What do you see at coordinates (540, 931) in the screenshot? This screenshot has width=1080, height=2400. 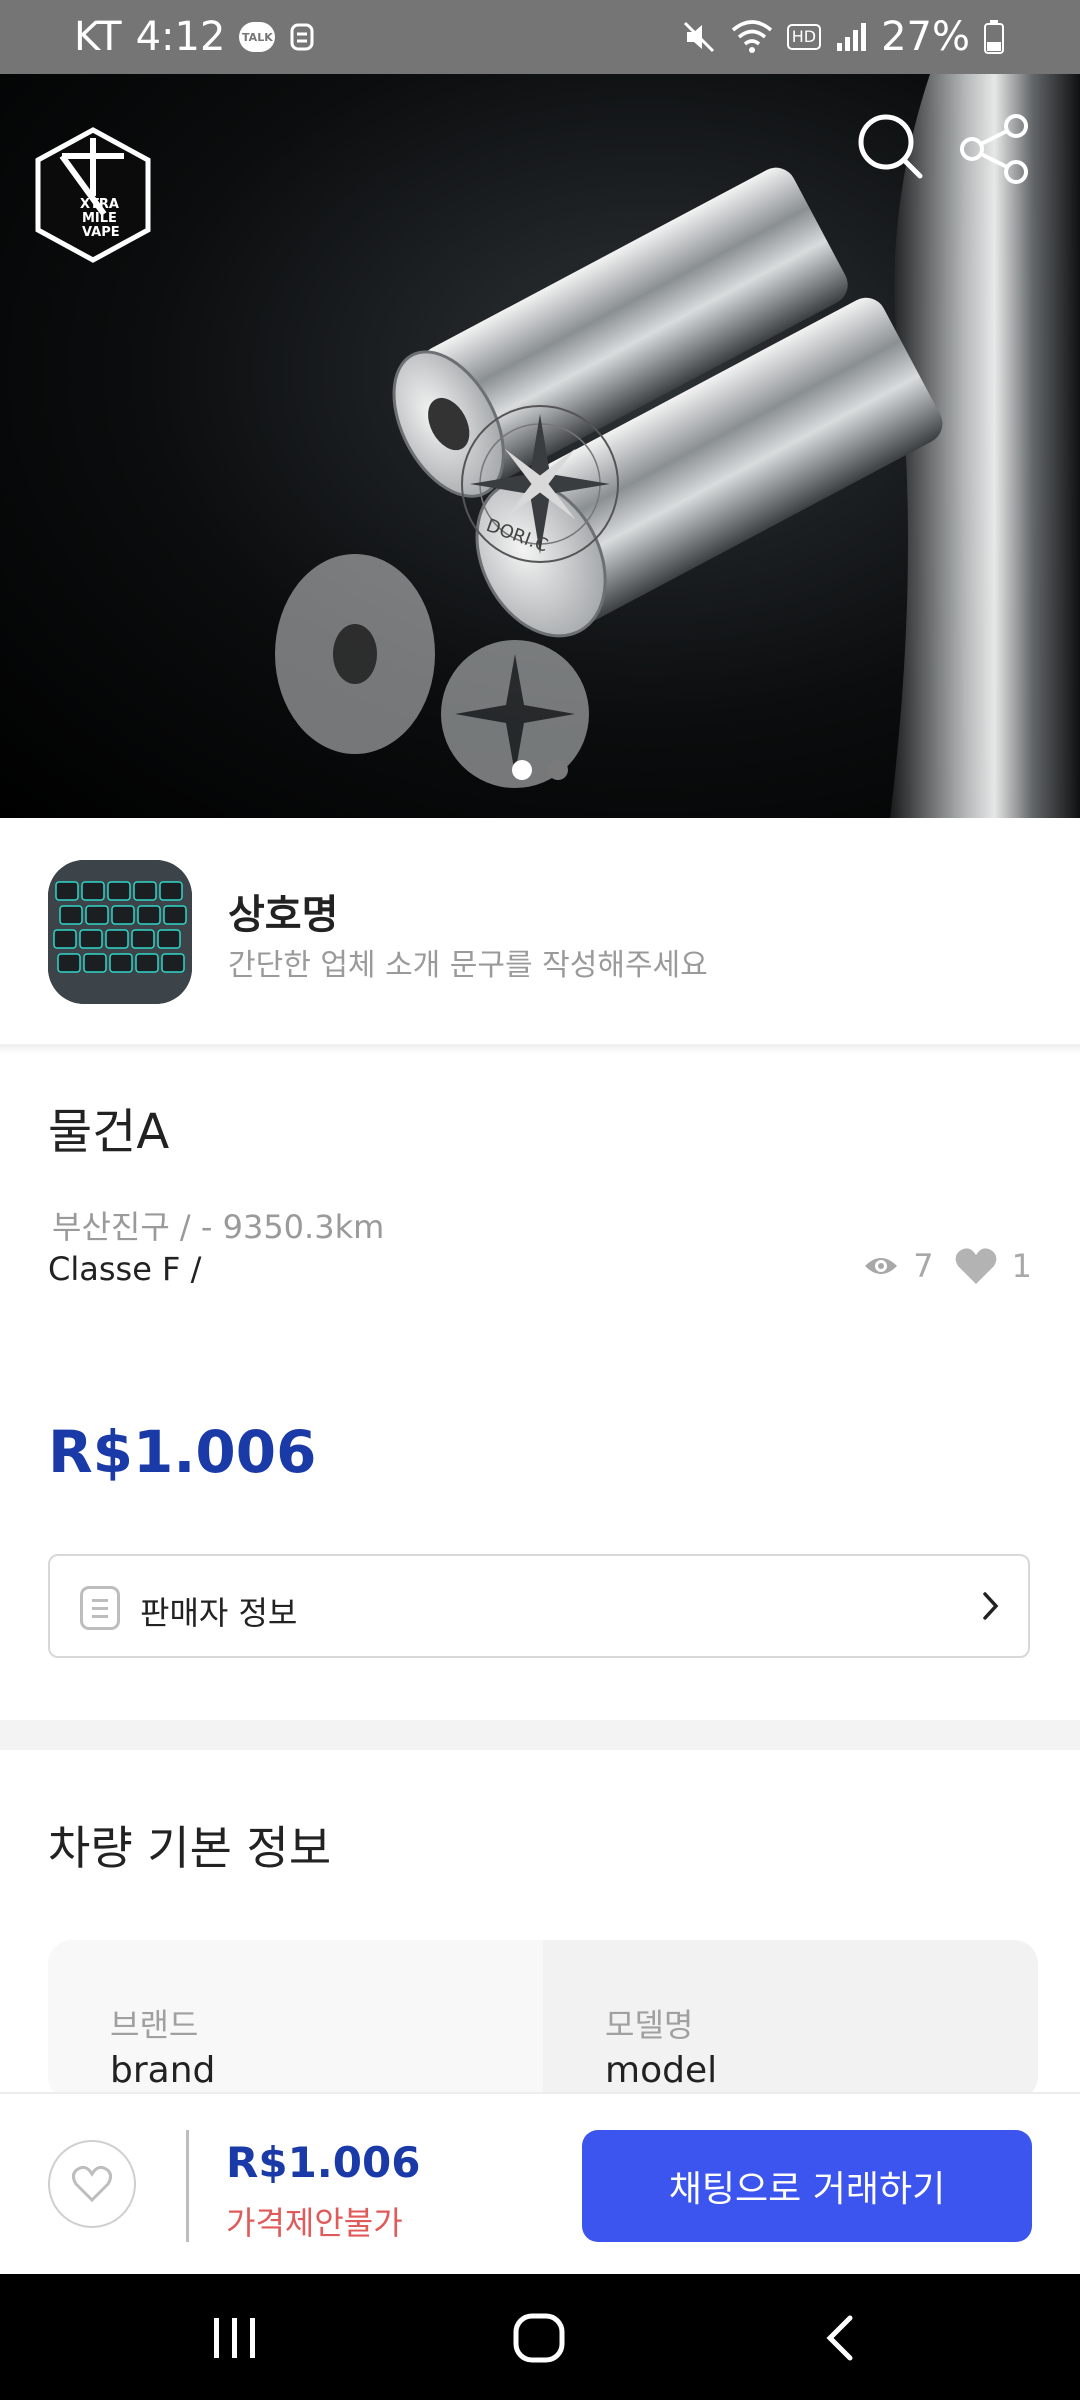 I see `store-header: 상호명 간단한 업체 소개 문구를 작성해주세요` at bounding box center [540, 931].